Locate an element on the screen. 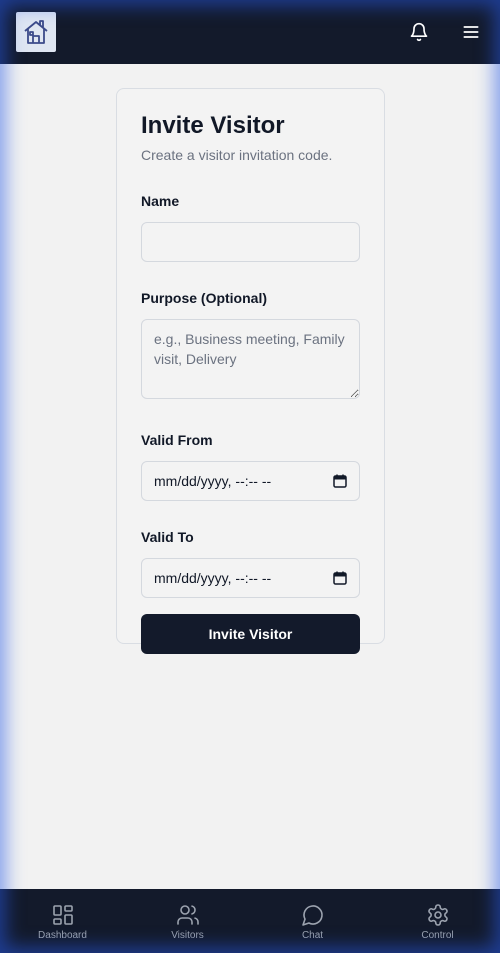 The width and height of the screenshot is (500, 953). bell-icon is located at coordinates (419, 32).